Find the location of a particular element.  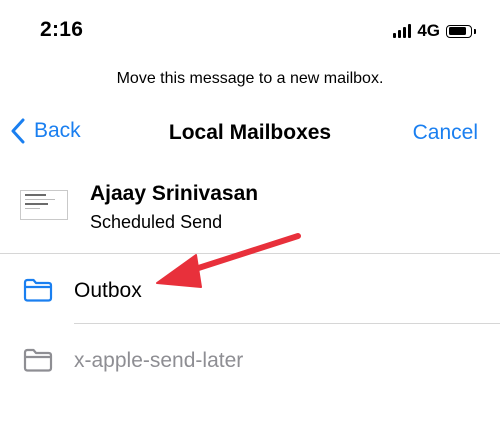

message-sender: Ajaay Srinivasan is located at coordinates (174, 193).